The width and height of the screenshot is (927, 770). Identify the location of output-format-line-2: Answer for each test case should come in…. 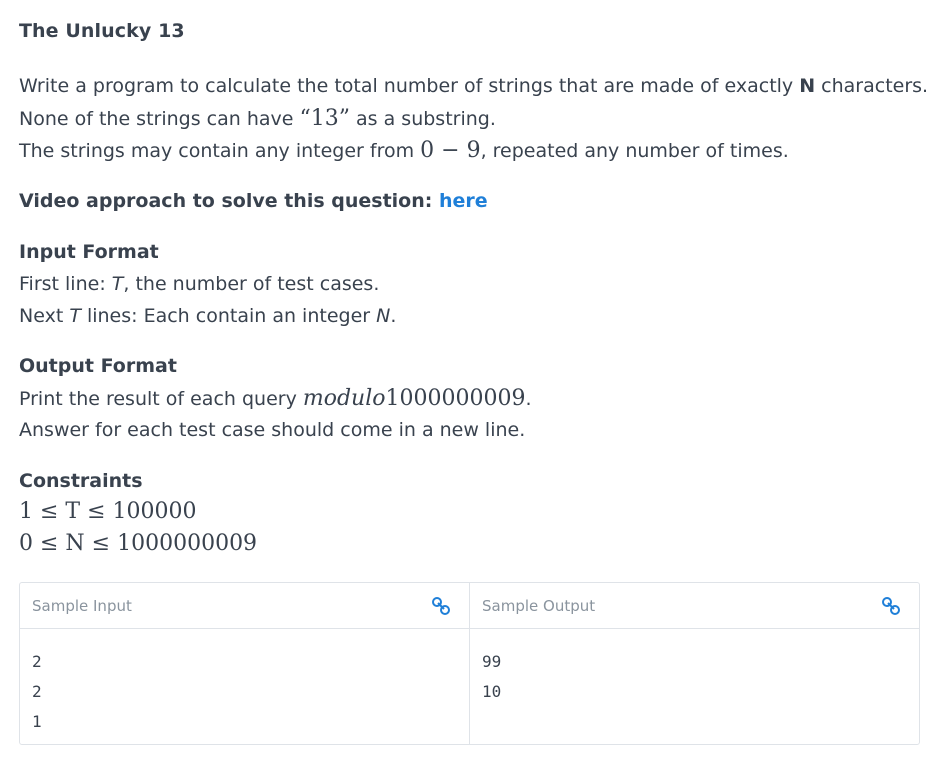
(272, 430).